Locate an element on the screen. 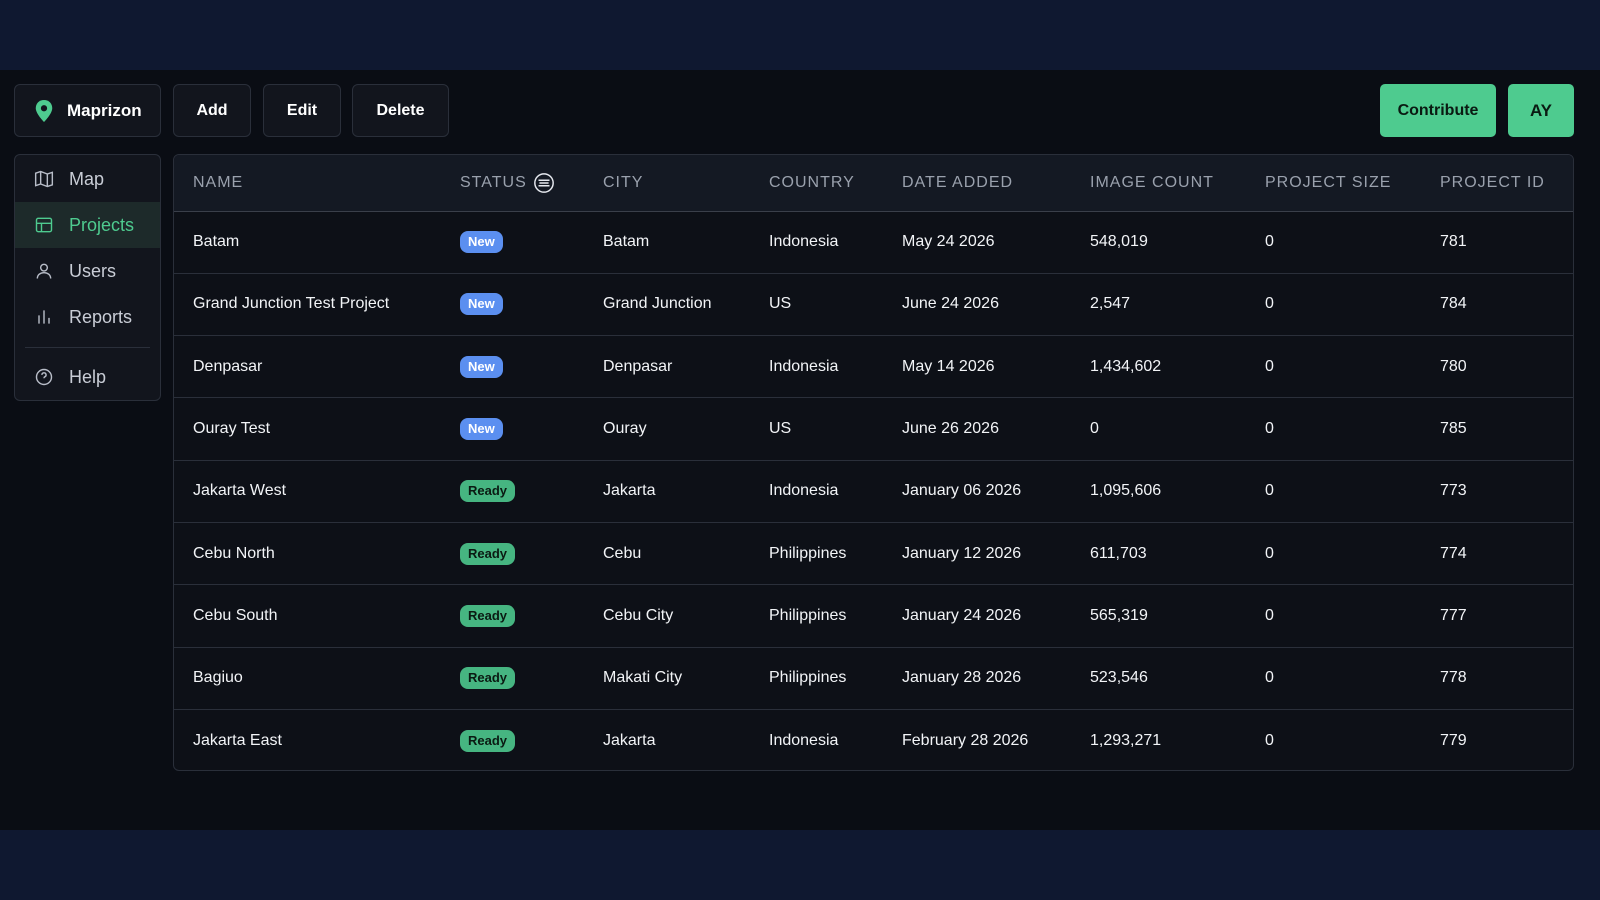 The image size is (1600, 900). column-header-city: CITY is located at coordinates (667, 183).